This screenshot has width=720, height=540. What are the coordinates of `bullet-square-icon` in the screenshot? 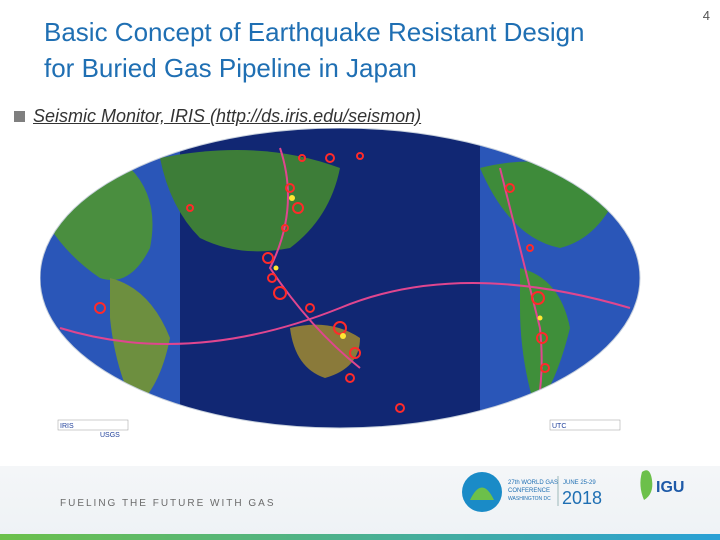 It's located at (19, 116).